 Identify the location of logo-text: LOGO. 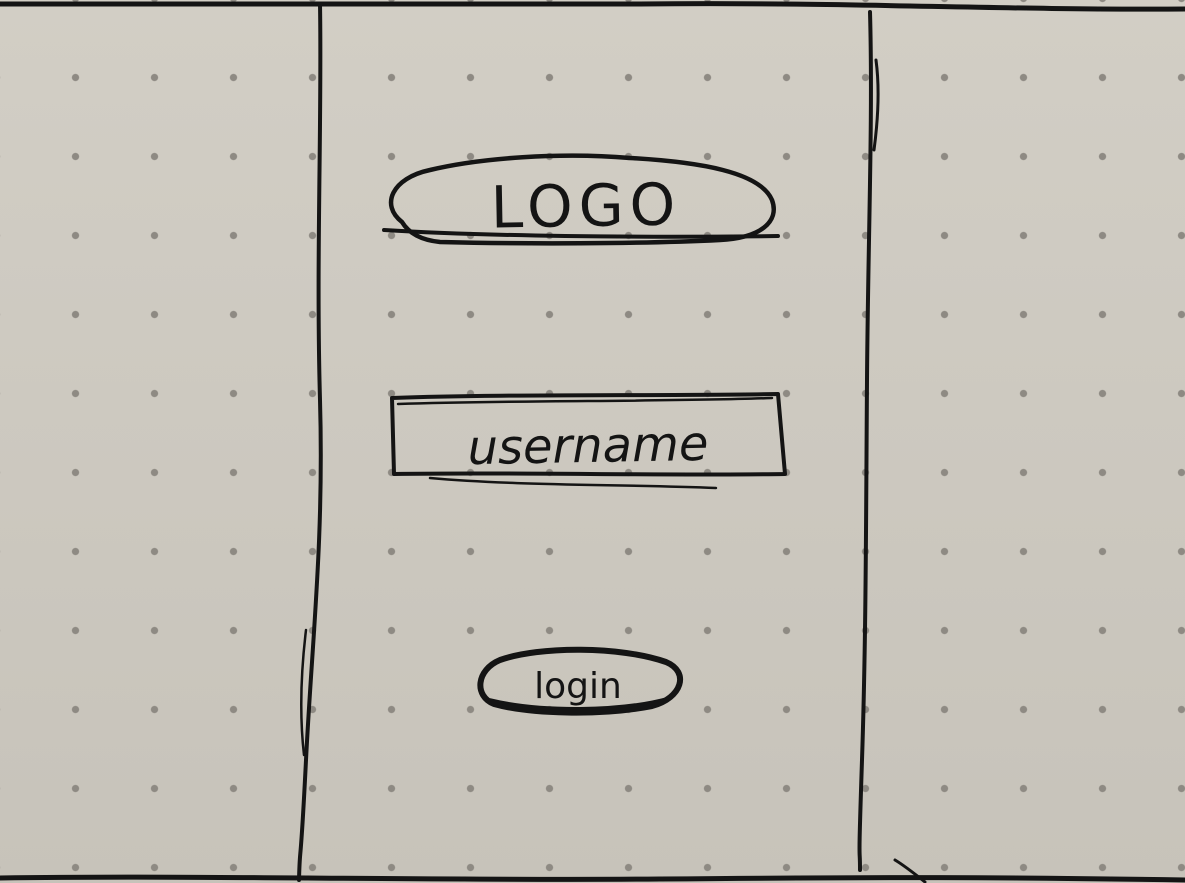
(586, 205).